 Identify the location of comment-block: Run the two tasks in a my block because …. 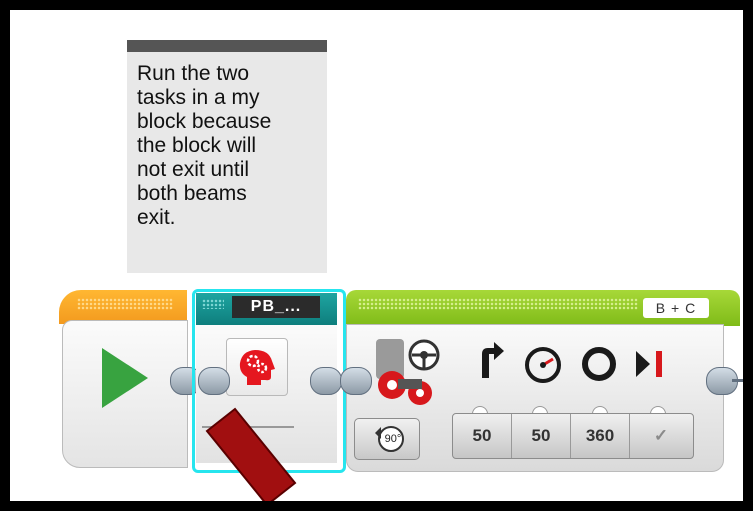
(227, 156).